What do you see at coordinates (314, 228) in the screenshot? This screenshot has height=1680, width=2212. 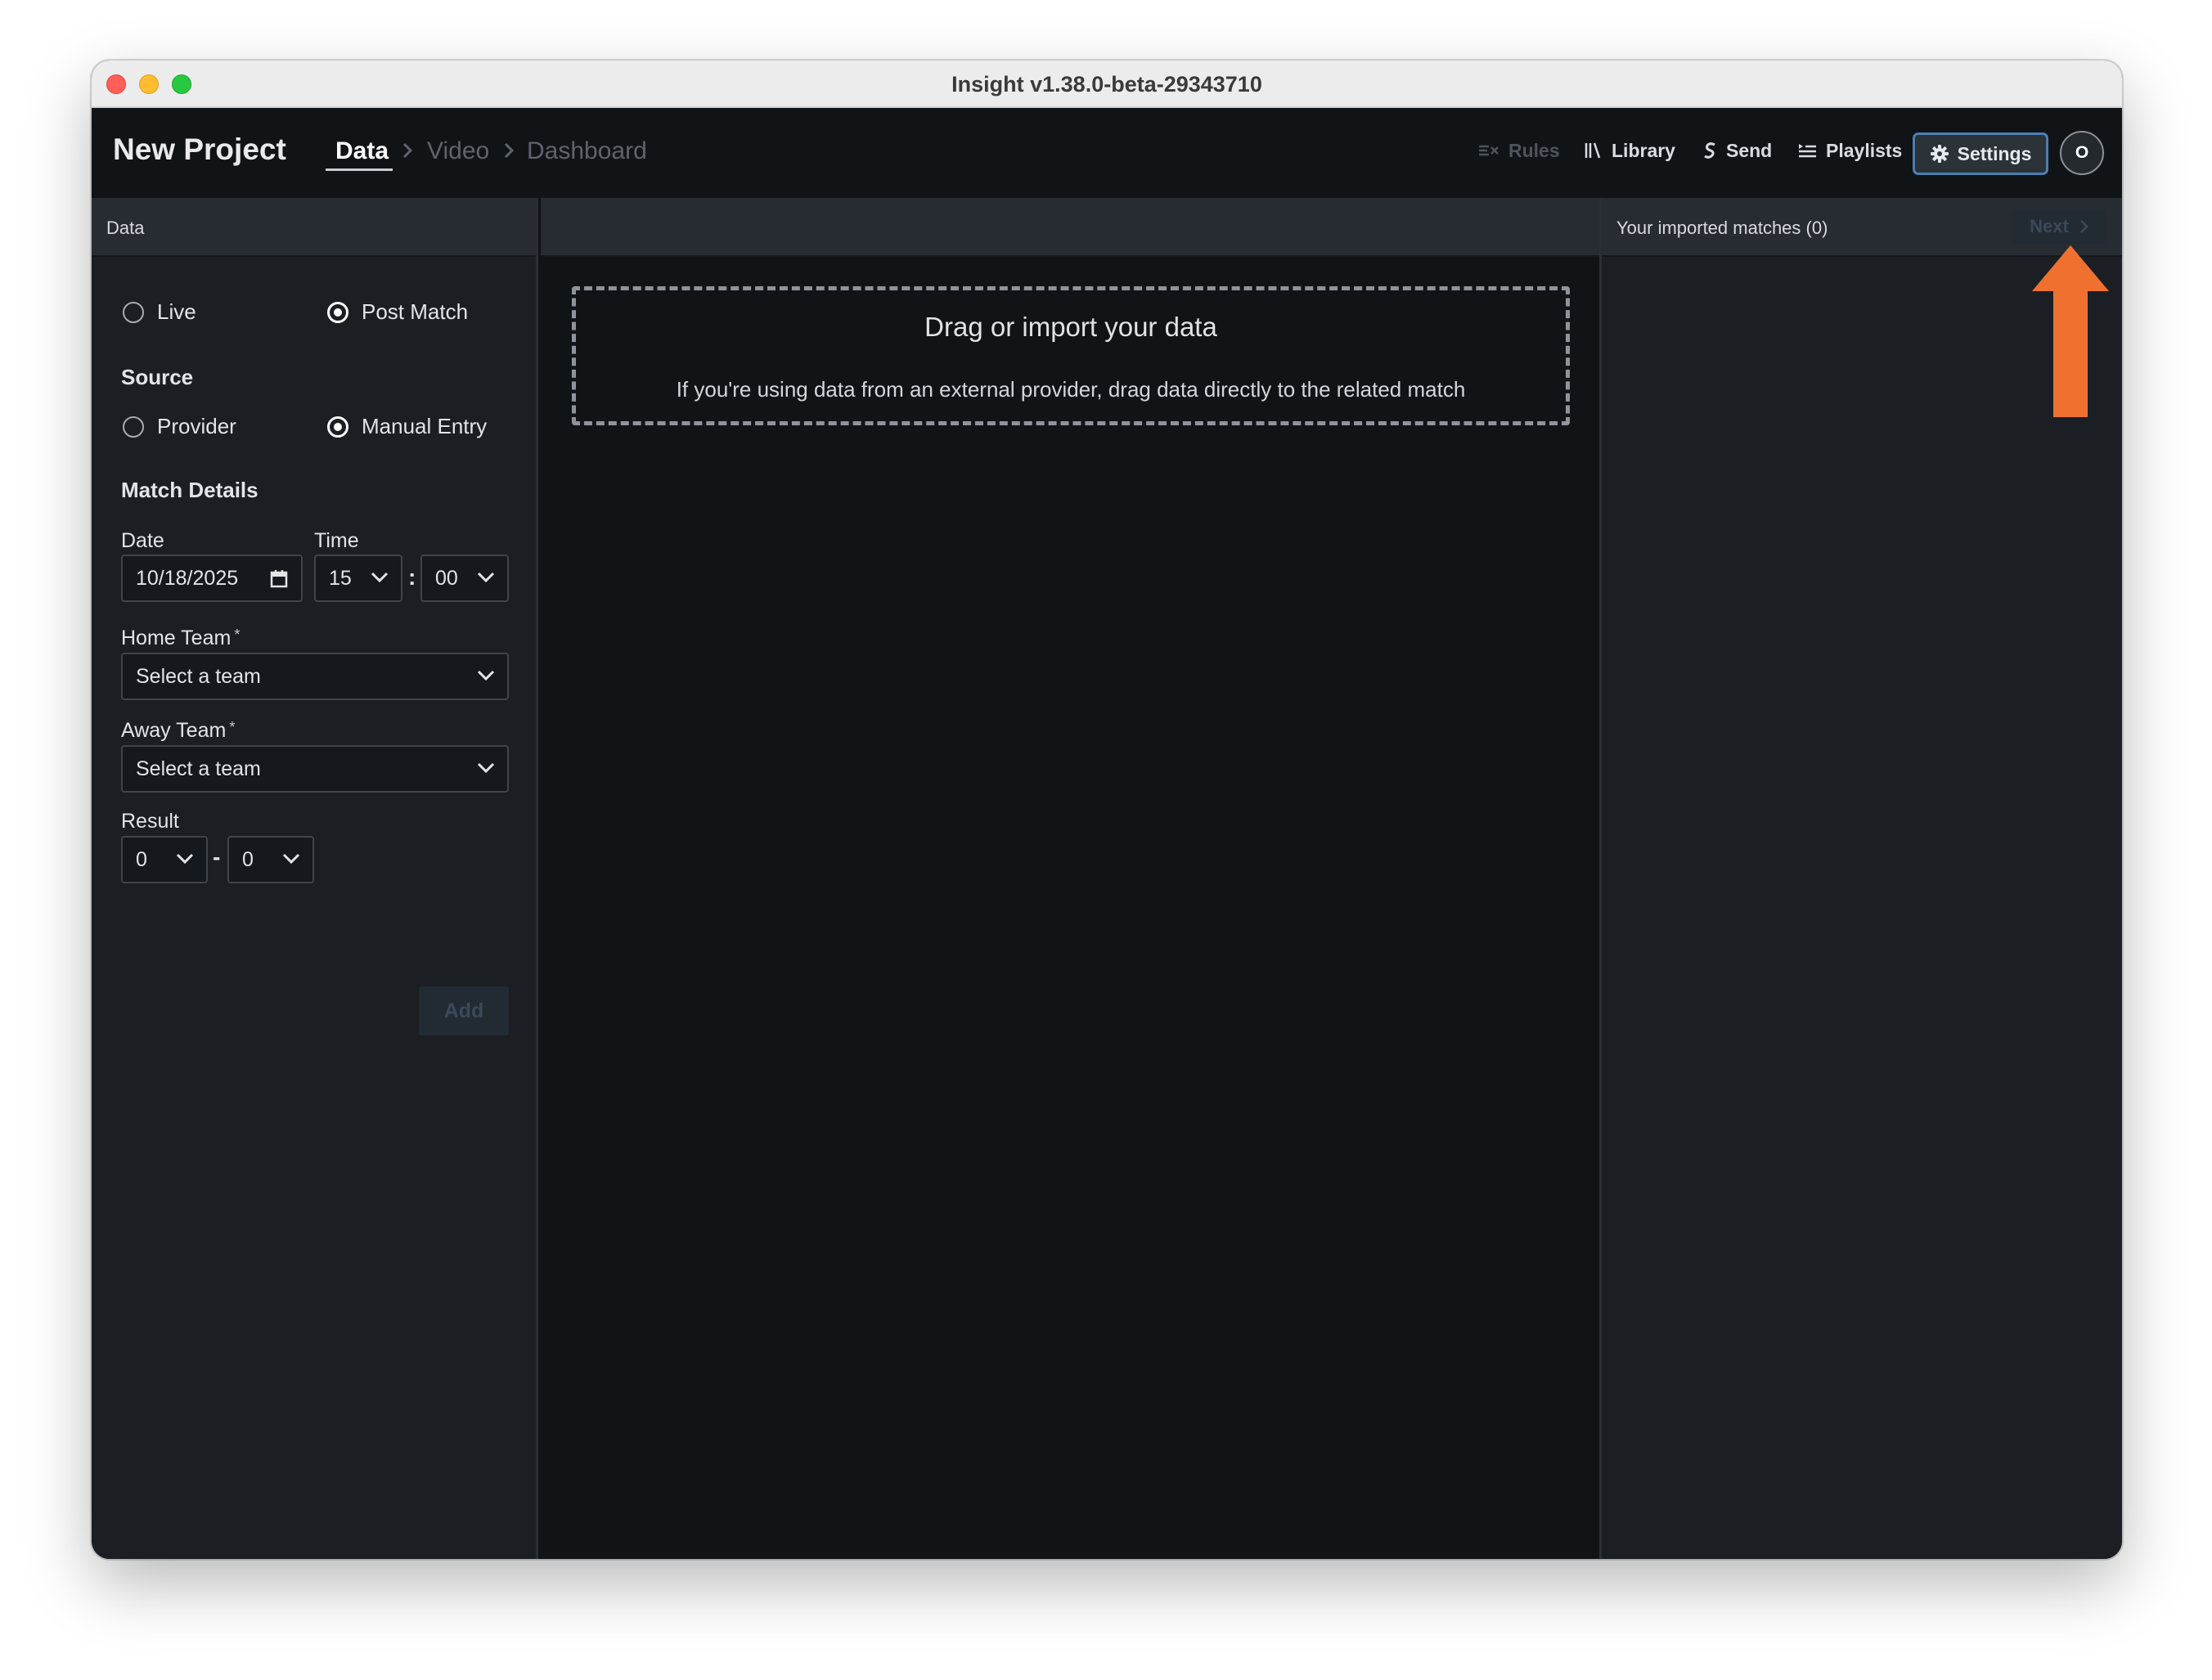 I see `panel-header: Data` at bounding box center [314, 228].